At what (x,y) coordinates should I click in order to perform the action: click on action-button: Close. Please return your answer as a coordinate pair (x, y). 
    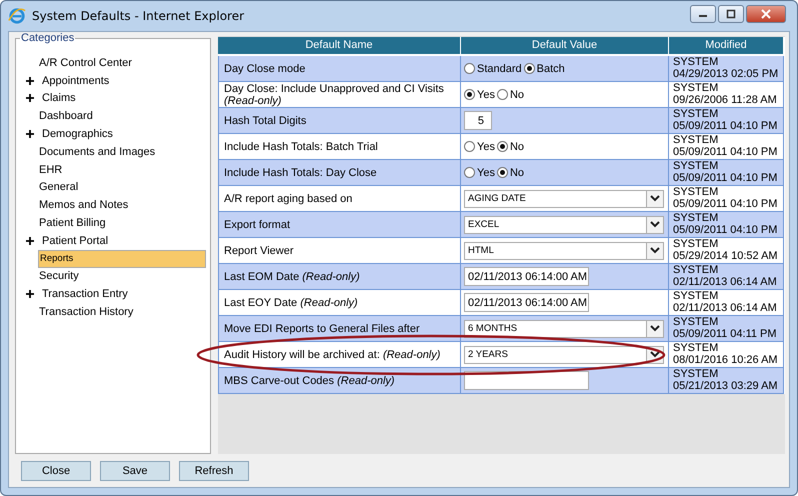
    Looking at the image, I should click on (56, 471).